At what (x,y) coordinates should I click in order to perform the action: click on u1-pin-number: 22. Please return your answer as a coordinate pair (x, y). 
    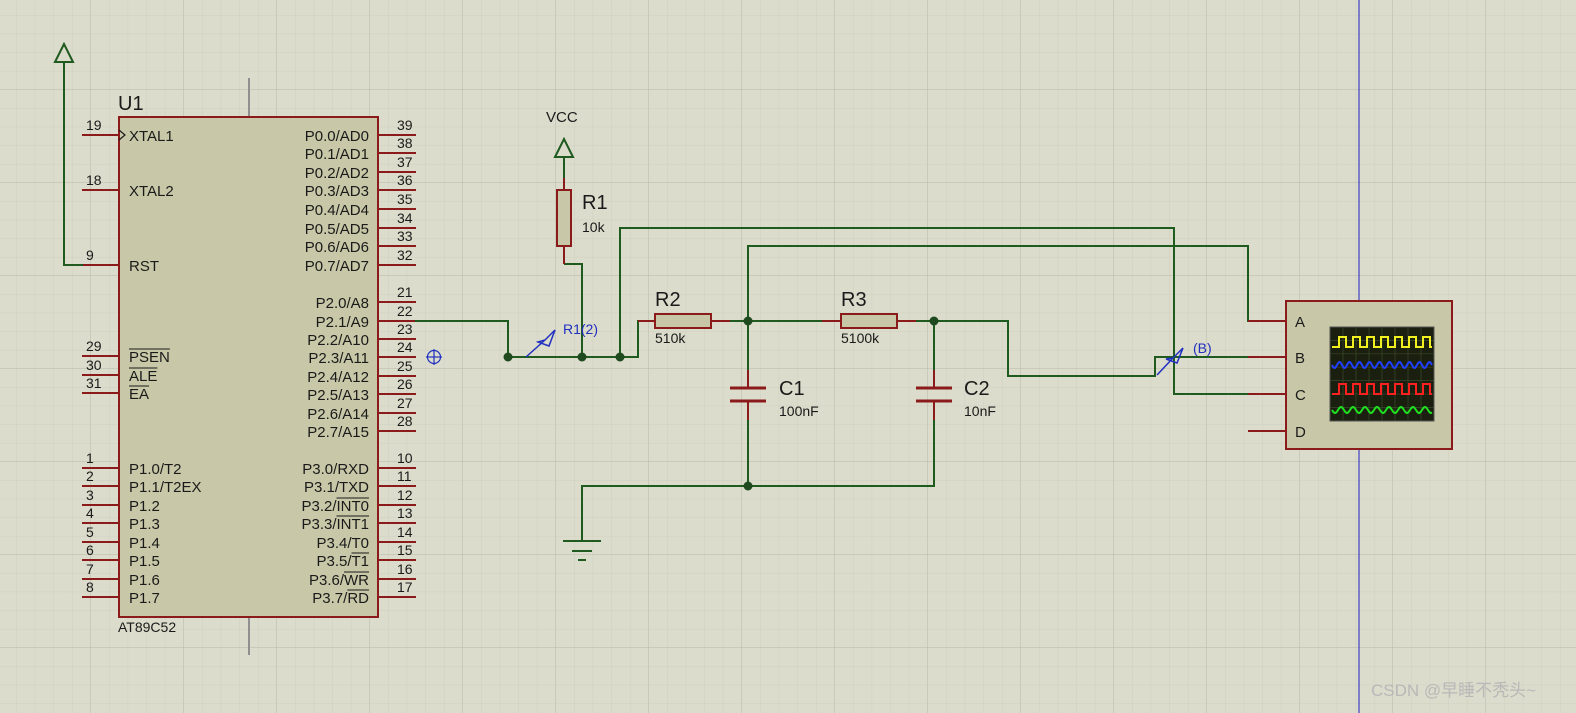
    Looking at the image, I should click on (405, 311).